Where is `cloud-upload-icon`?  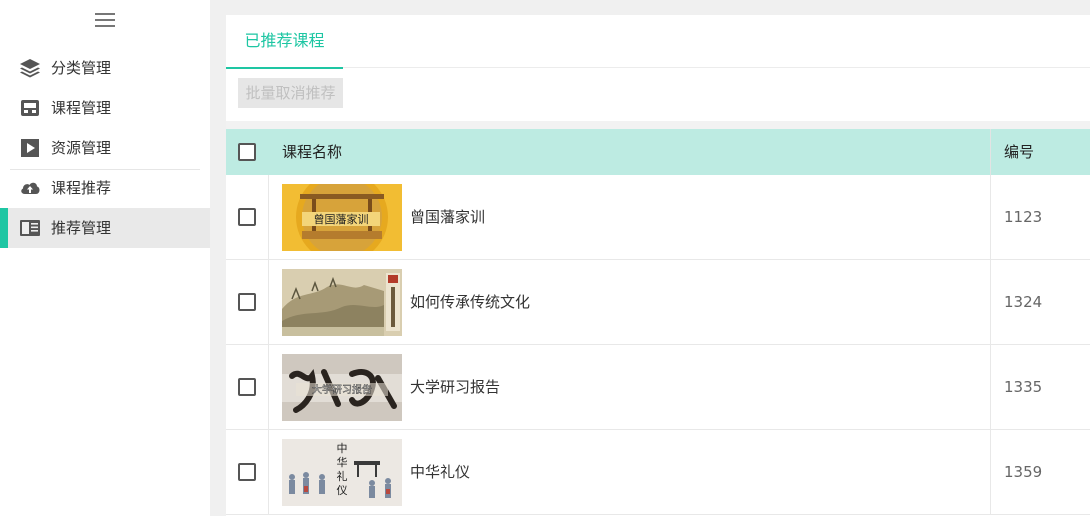
cloud-upload-icon is located at coordinates (30, 188).